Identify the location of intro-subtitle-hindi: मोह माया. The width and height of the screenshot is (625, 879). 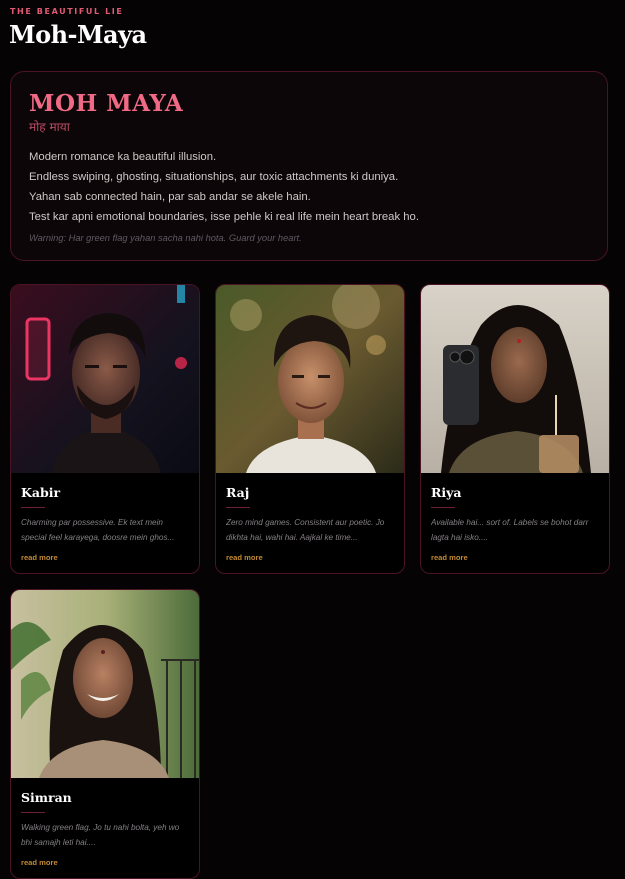
(49, 127).